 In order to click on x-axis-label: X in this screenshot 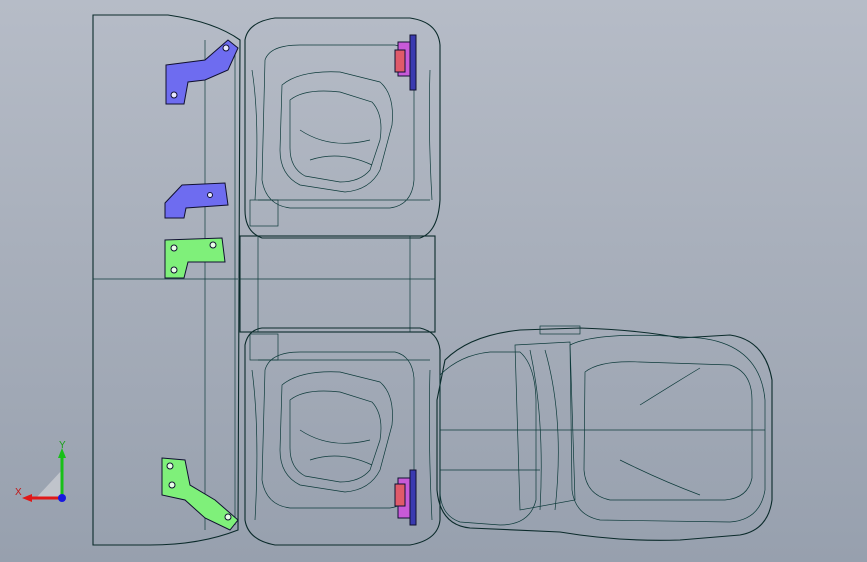, I will do `click(18, 492)`.